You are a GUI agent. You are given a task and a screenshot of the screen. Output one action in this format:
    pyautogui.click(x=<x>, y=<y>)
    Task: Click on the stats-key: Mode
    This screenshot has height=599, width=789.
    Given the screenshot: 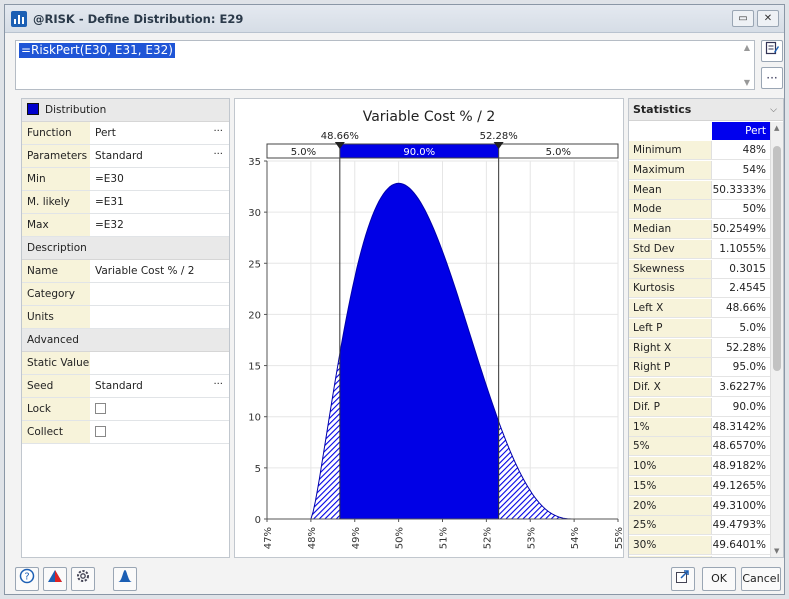 What is the action you would take?
    pyautogui.click(x=670, y=209)
    